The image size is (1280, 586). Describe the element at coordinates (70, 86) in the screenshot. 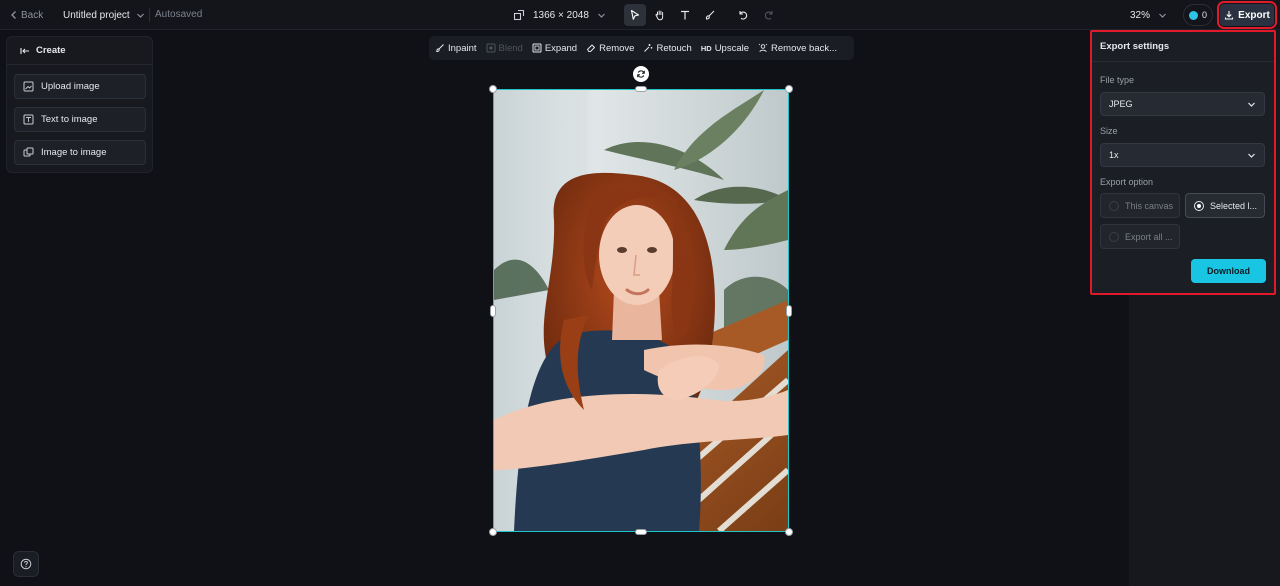

I see `upload-image-label: Upload image` at that location.